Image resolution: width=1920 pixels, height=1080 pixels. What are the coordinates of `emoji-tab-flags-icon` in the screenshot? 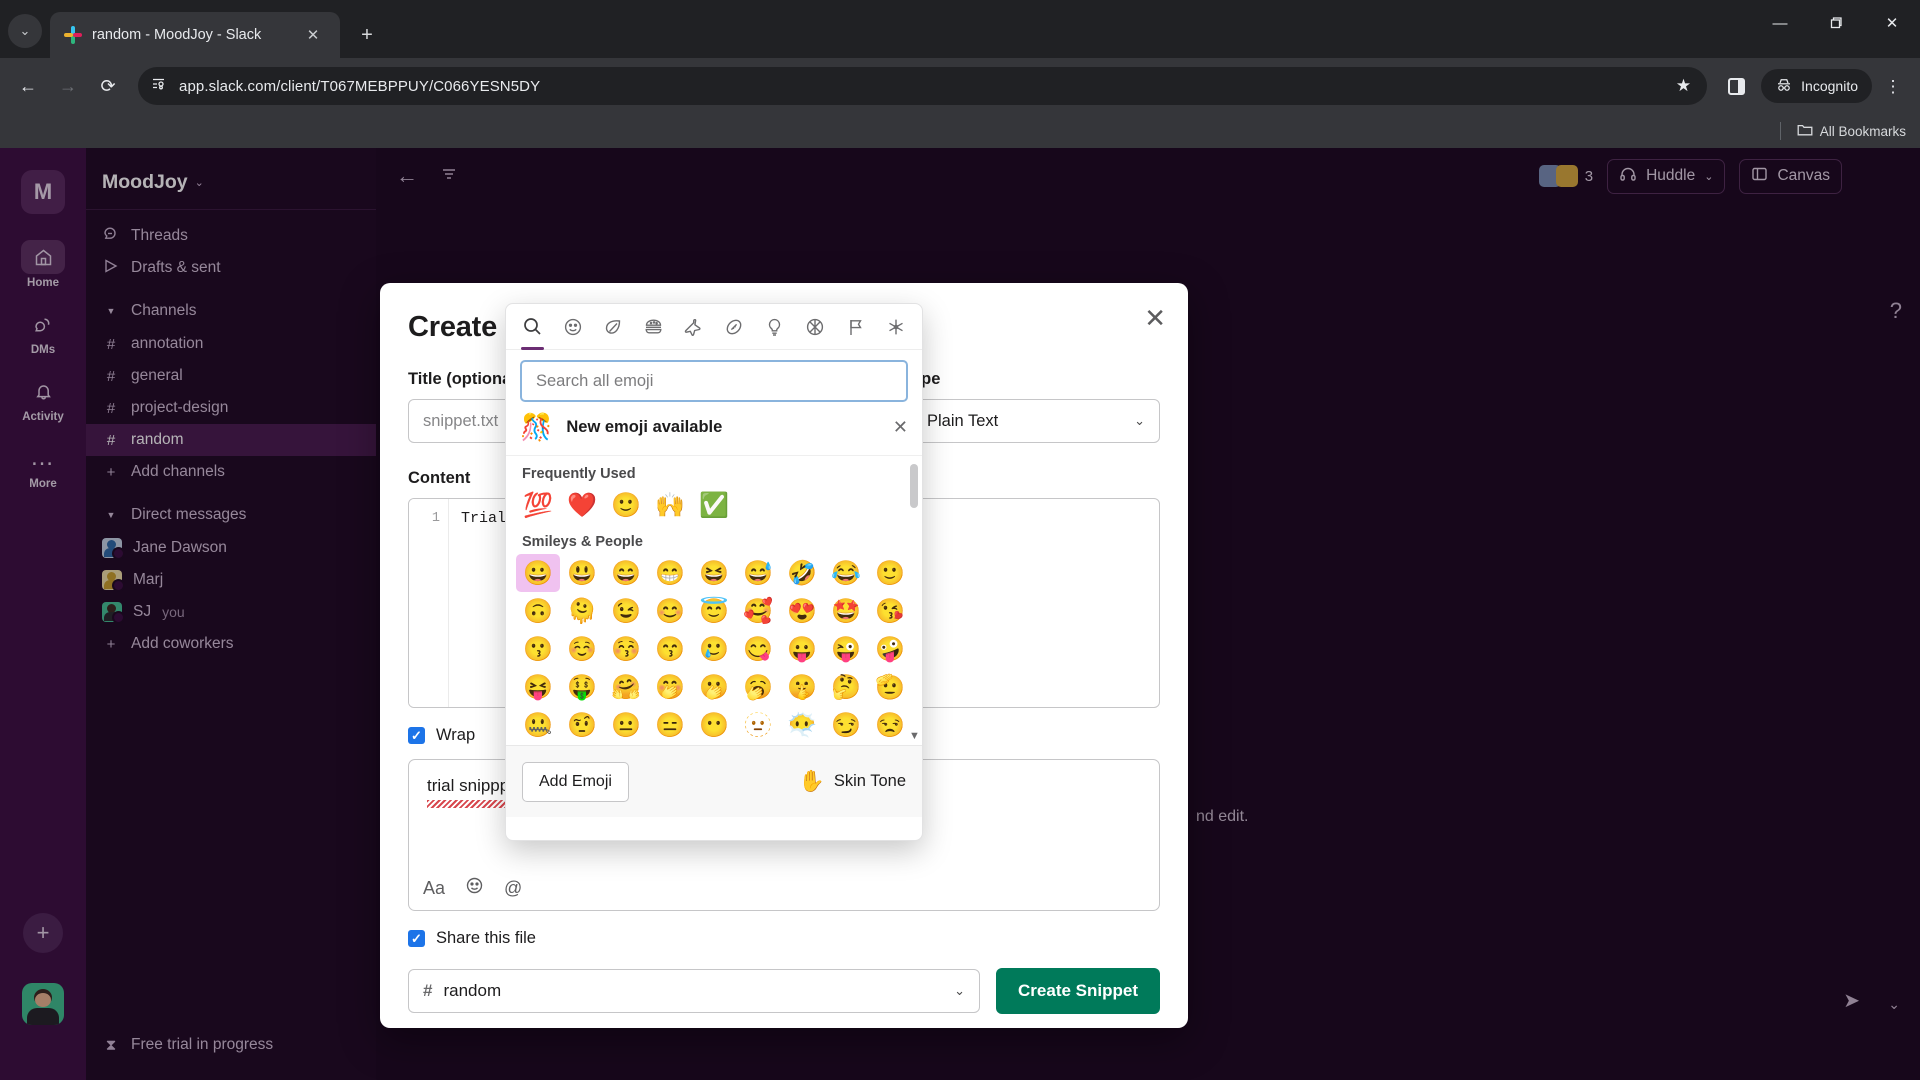 It's located at (855, 327).